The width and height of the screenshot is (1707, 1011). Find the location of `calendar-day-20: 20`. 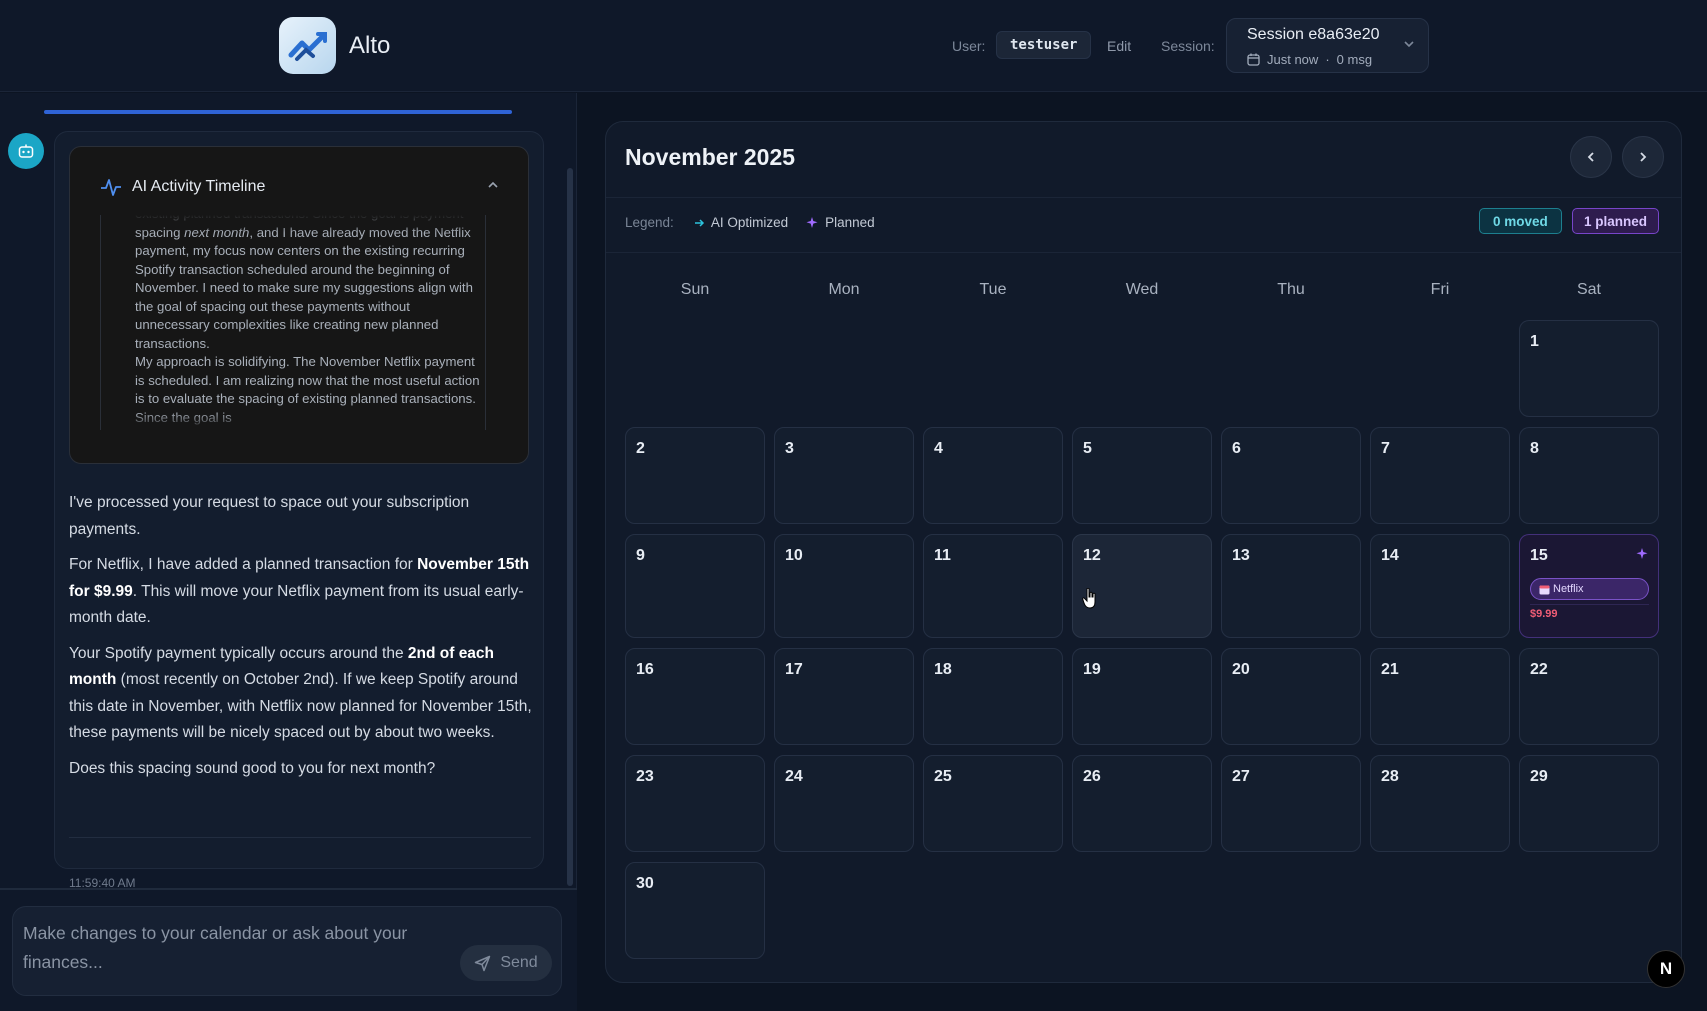

calendar-day-20: 20 is located at coordinates (1291, 696).